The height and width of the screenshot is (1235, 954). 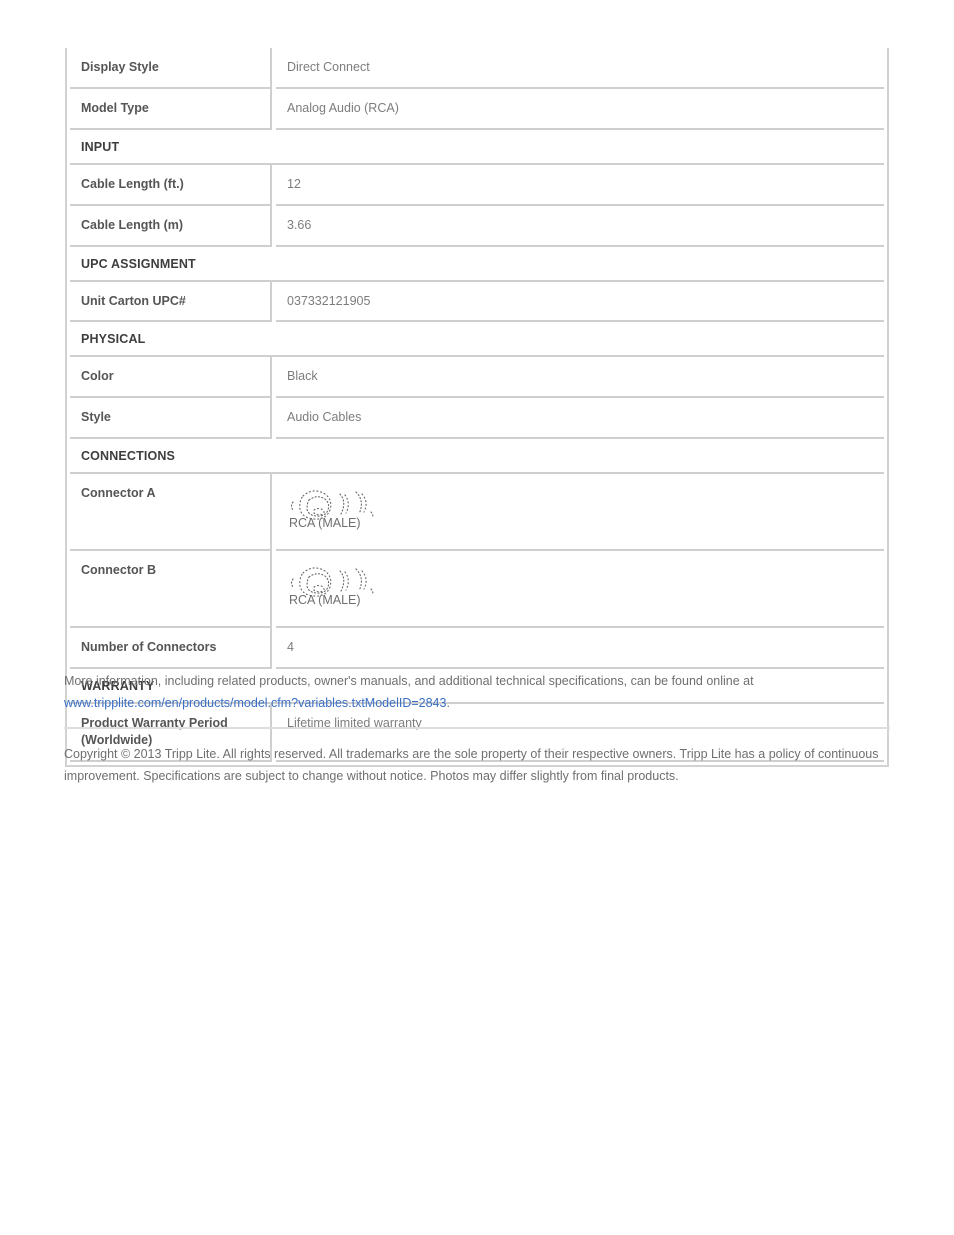 I want to click on spec-row: Number of Connectors 4, so click(x=477, y=648).